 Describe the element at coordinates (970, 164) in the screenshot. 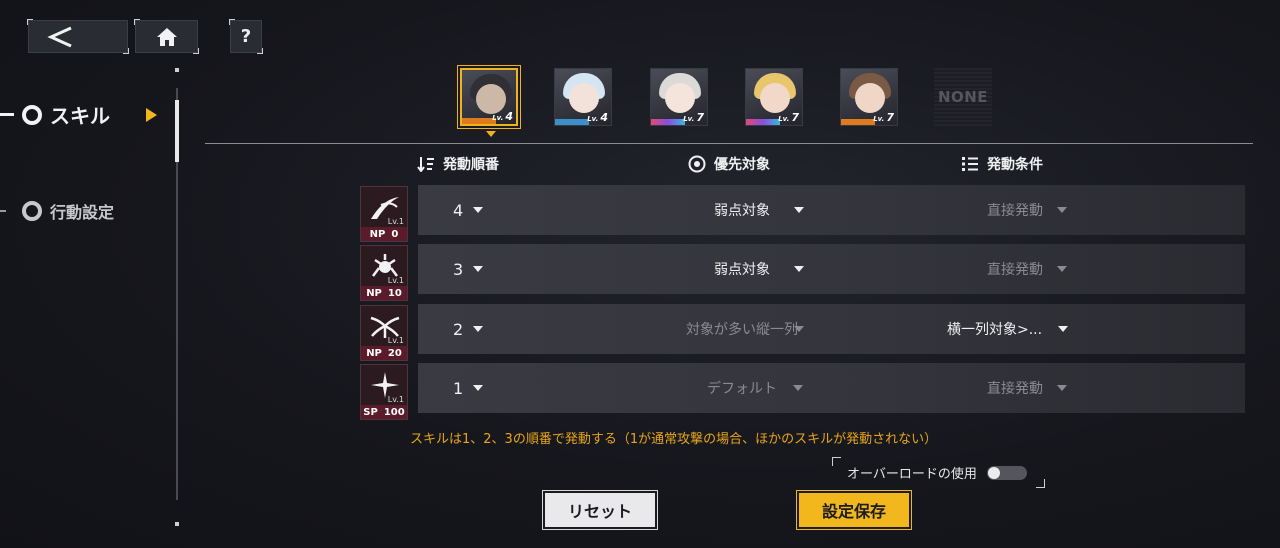

I see `list-icon` at that location.